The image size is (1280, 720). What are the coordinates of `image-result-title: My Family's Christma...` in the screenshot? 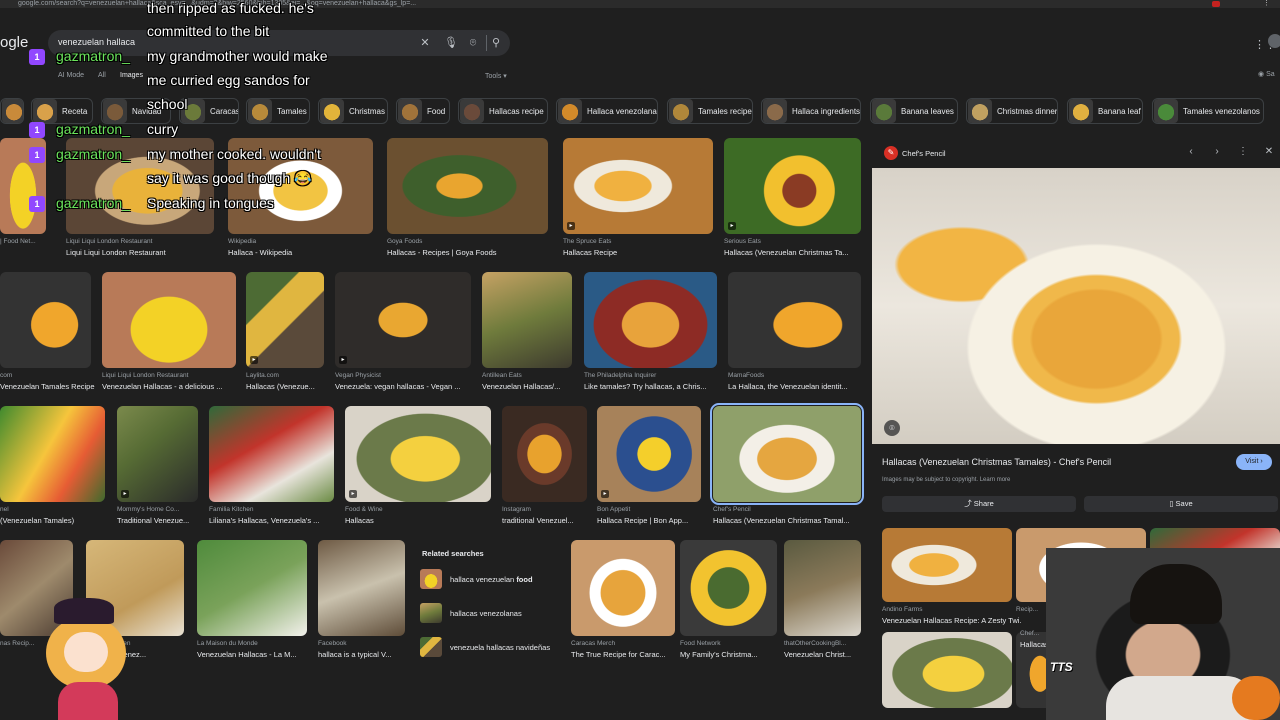 It's located at (730, 654).